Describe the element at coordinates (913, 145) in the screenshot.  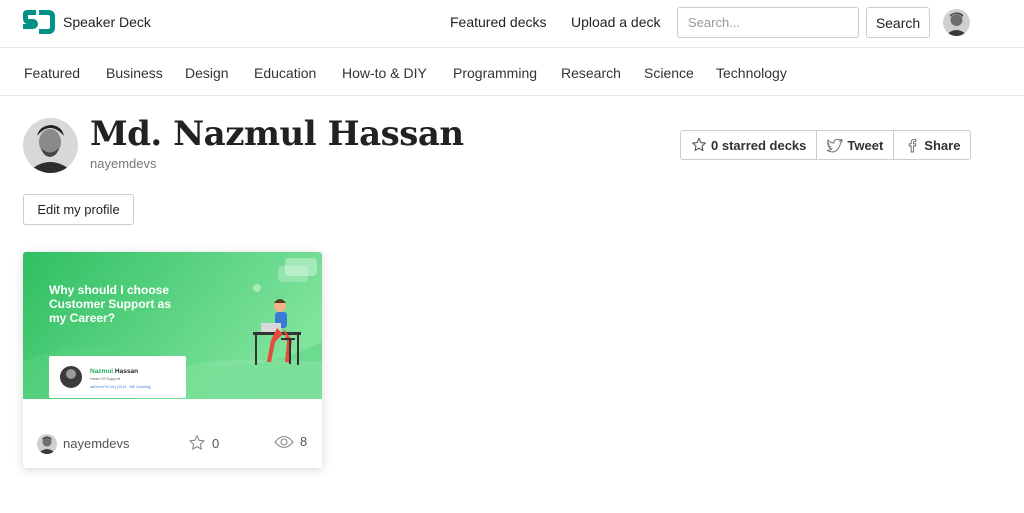
I see `facebook-icon` at that location.